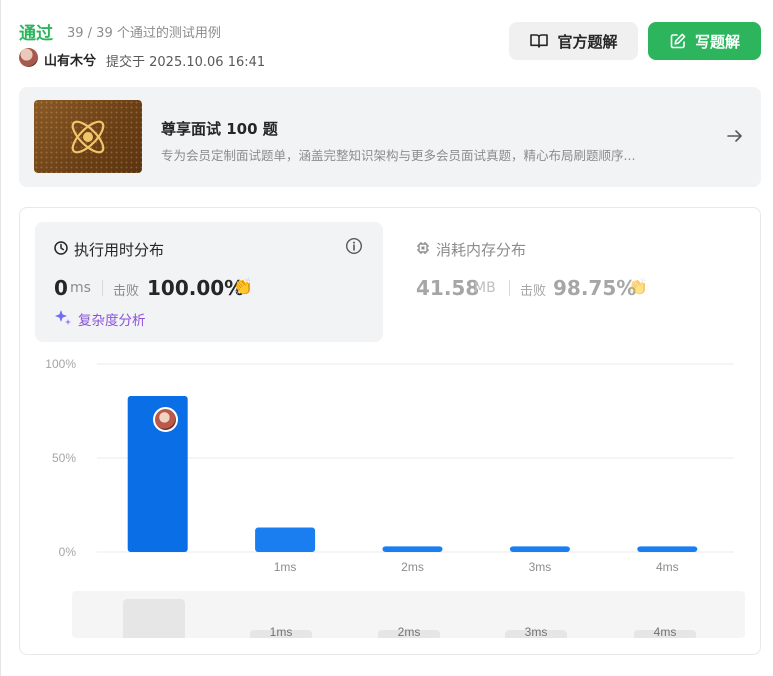 The height and width of the screenshot is (676, 773). Describe the element at coordinates (667, 567) in the screenshot. I see `x-tick-label: 4ms` at that location.